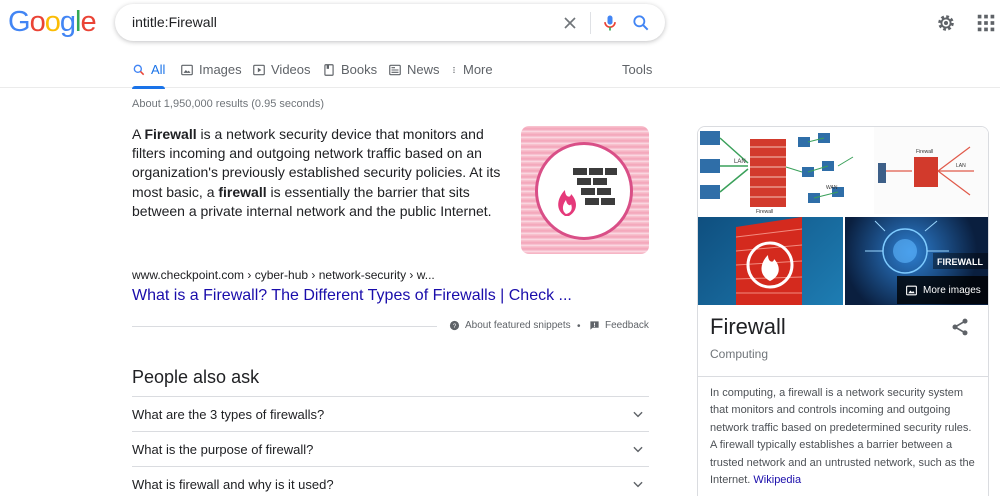 This screenshot has height=496, width=1000. What do you see at coordinates (570, 23) in the screenshot?
I see `clear-icon` at bounding box center [570, 23].